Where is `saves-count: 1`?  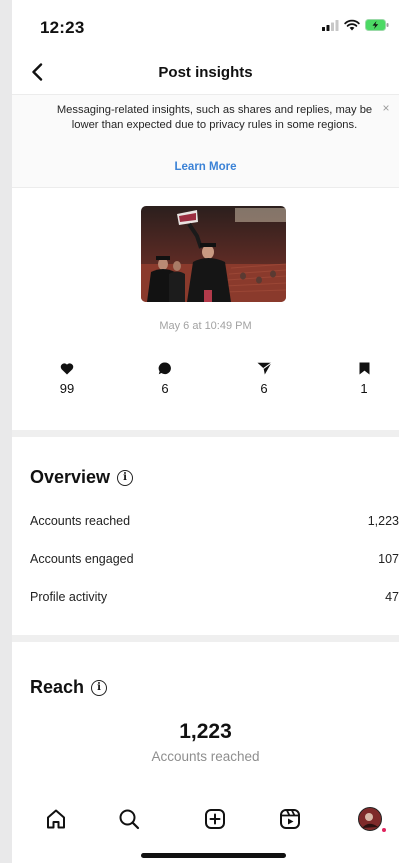
saves-count: 1 is located at coordinates (364, 388).